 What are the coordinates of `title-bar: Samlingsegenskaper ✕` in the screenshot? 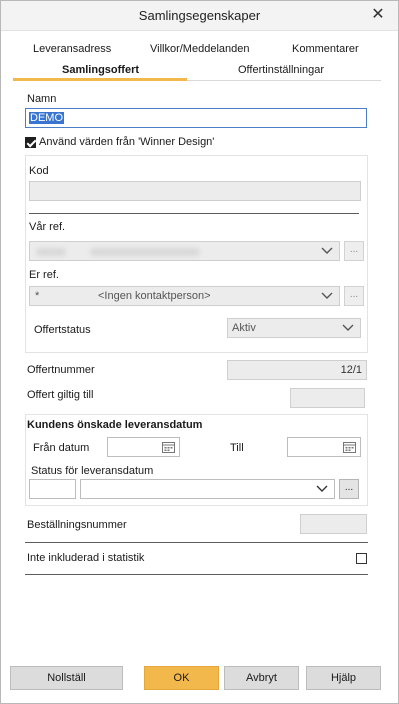 It's located at (199, 16).